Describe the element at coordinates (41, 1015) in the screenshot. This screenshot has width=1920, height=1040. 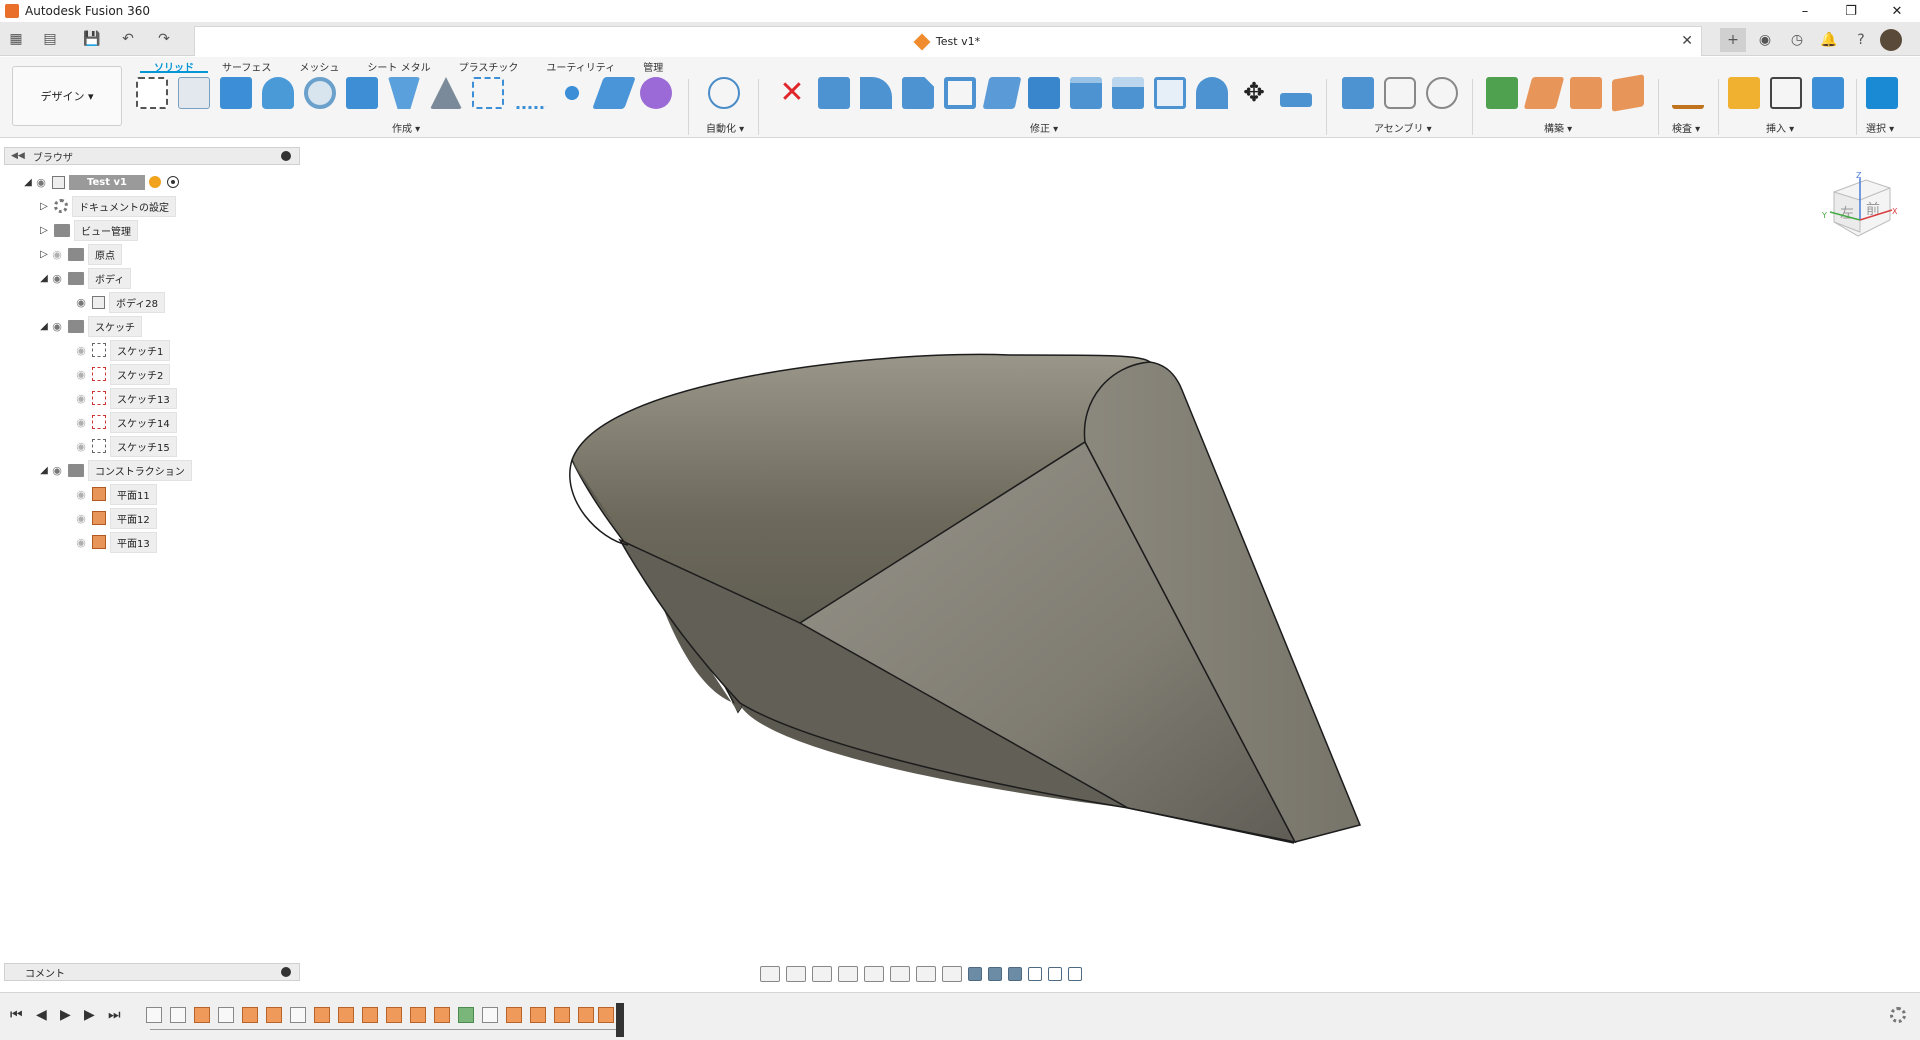
I see `timeline-back-icon: ◀` at that location.